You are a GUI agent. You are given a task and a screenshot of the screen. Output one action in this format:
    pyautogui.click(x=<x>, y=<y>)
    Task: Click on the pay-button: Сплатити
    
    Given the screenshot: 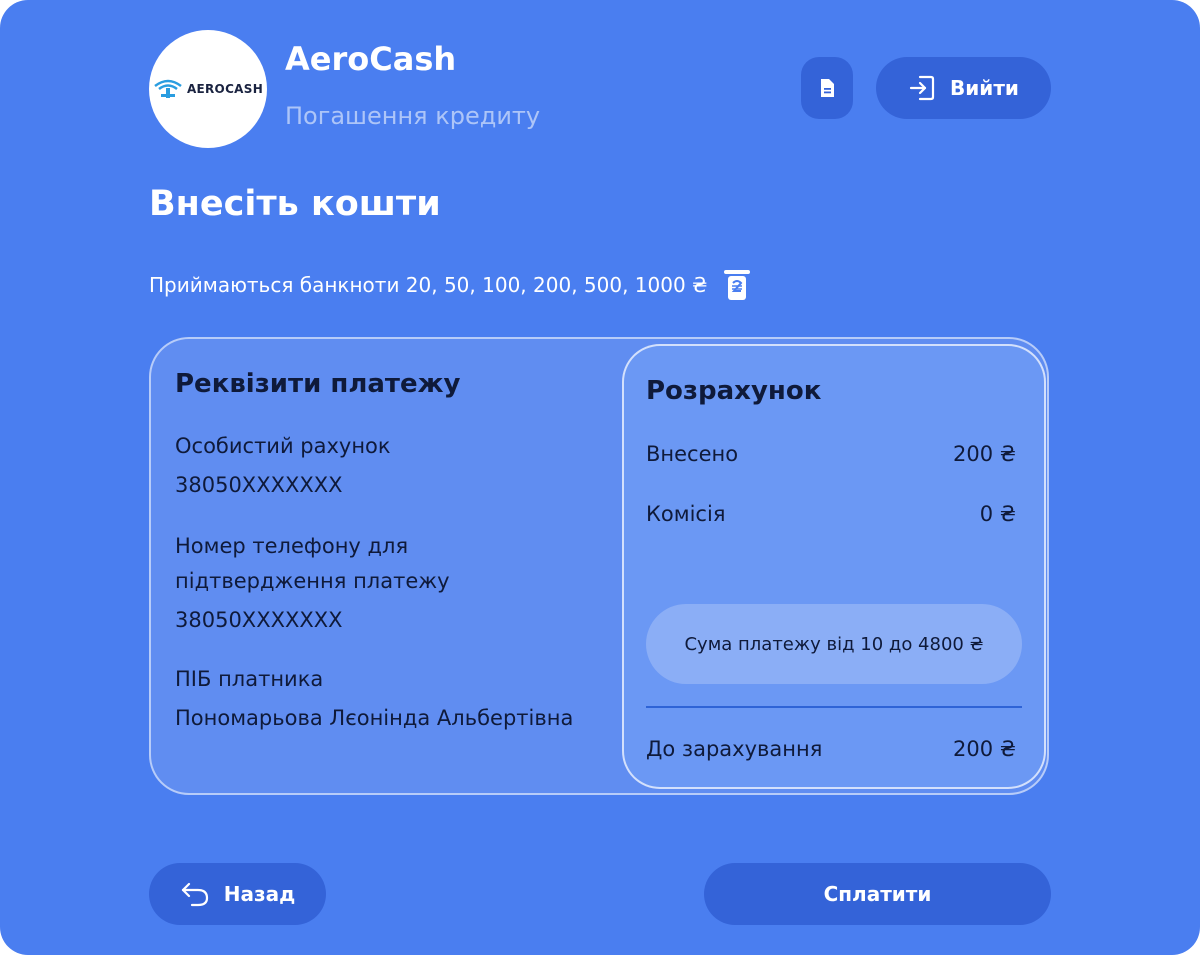 What is the action you would take?
    pyautogui.click(x=877, y=894)
    